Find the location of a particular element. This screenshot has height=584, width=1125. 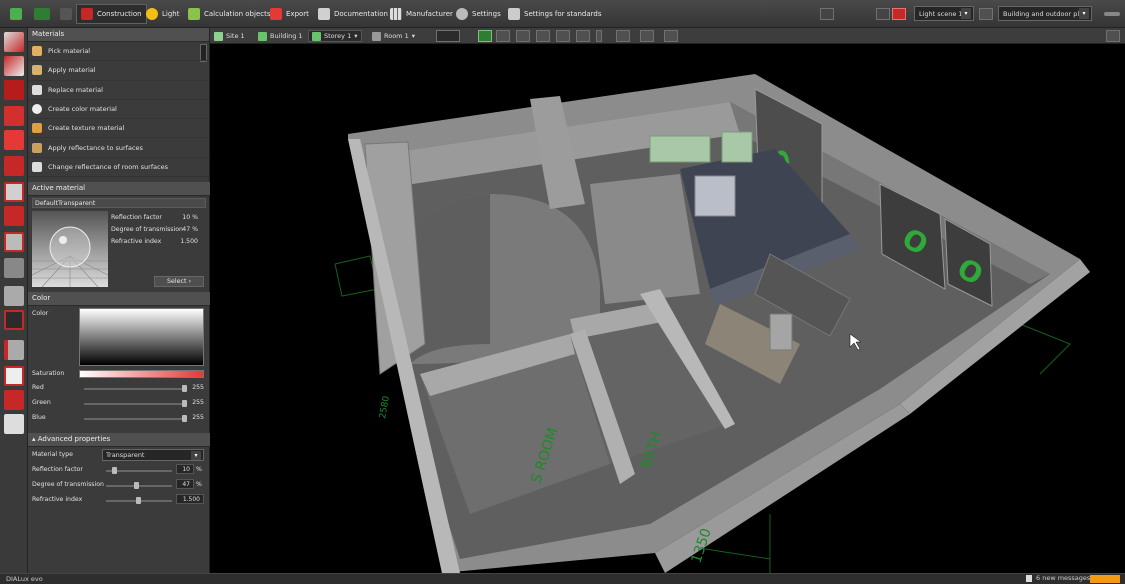

breadcrumb-site: Site 1 is located at coordinates (229, 36).